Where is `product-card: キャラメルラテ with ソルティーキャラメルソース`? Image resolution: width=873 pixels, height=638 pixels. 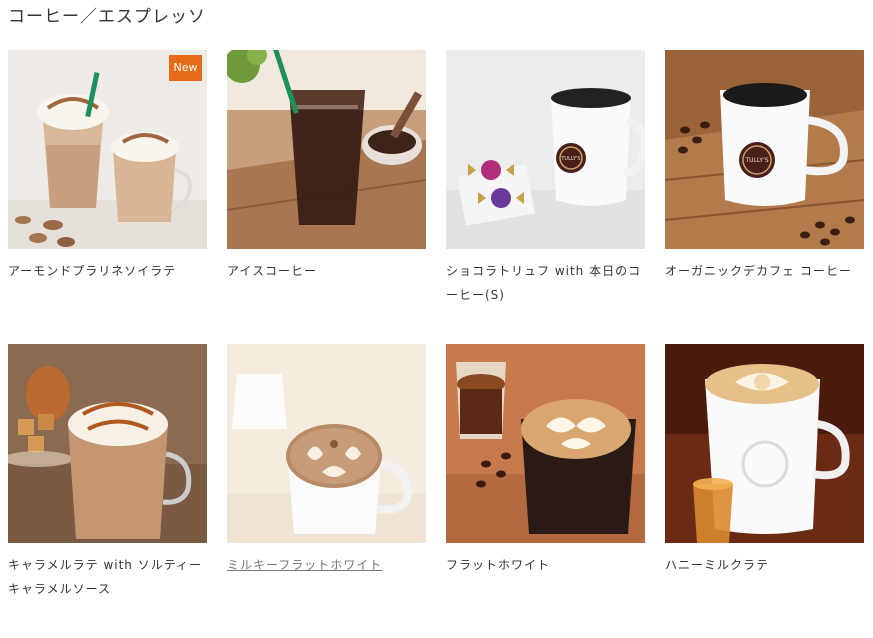 product-card: キャラメルラテ with ソルティーキャラメルソース is located at coordinates (107, 491).